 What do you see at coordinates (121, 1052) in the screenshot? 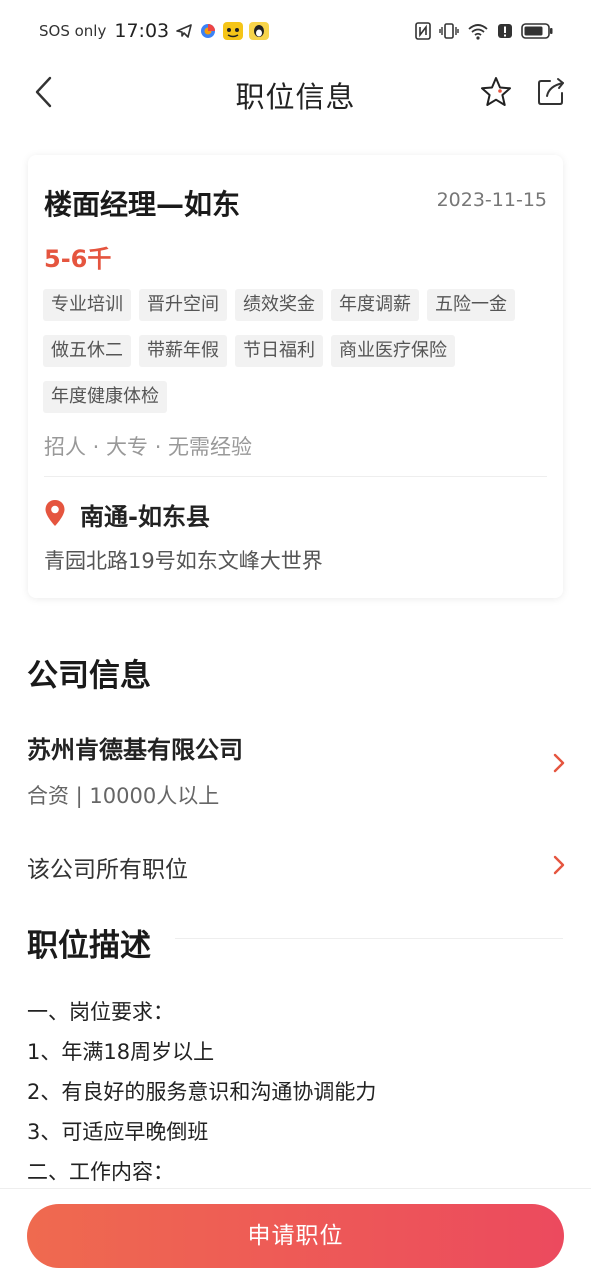
I see `description-line: 1、年满18周岁以上` at bounding box center [121, 1052].